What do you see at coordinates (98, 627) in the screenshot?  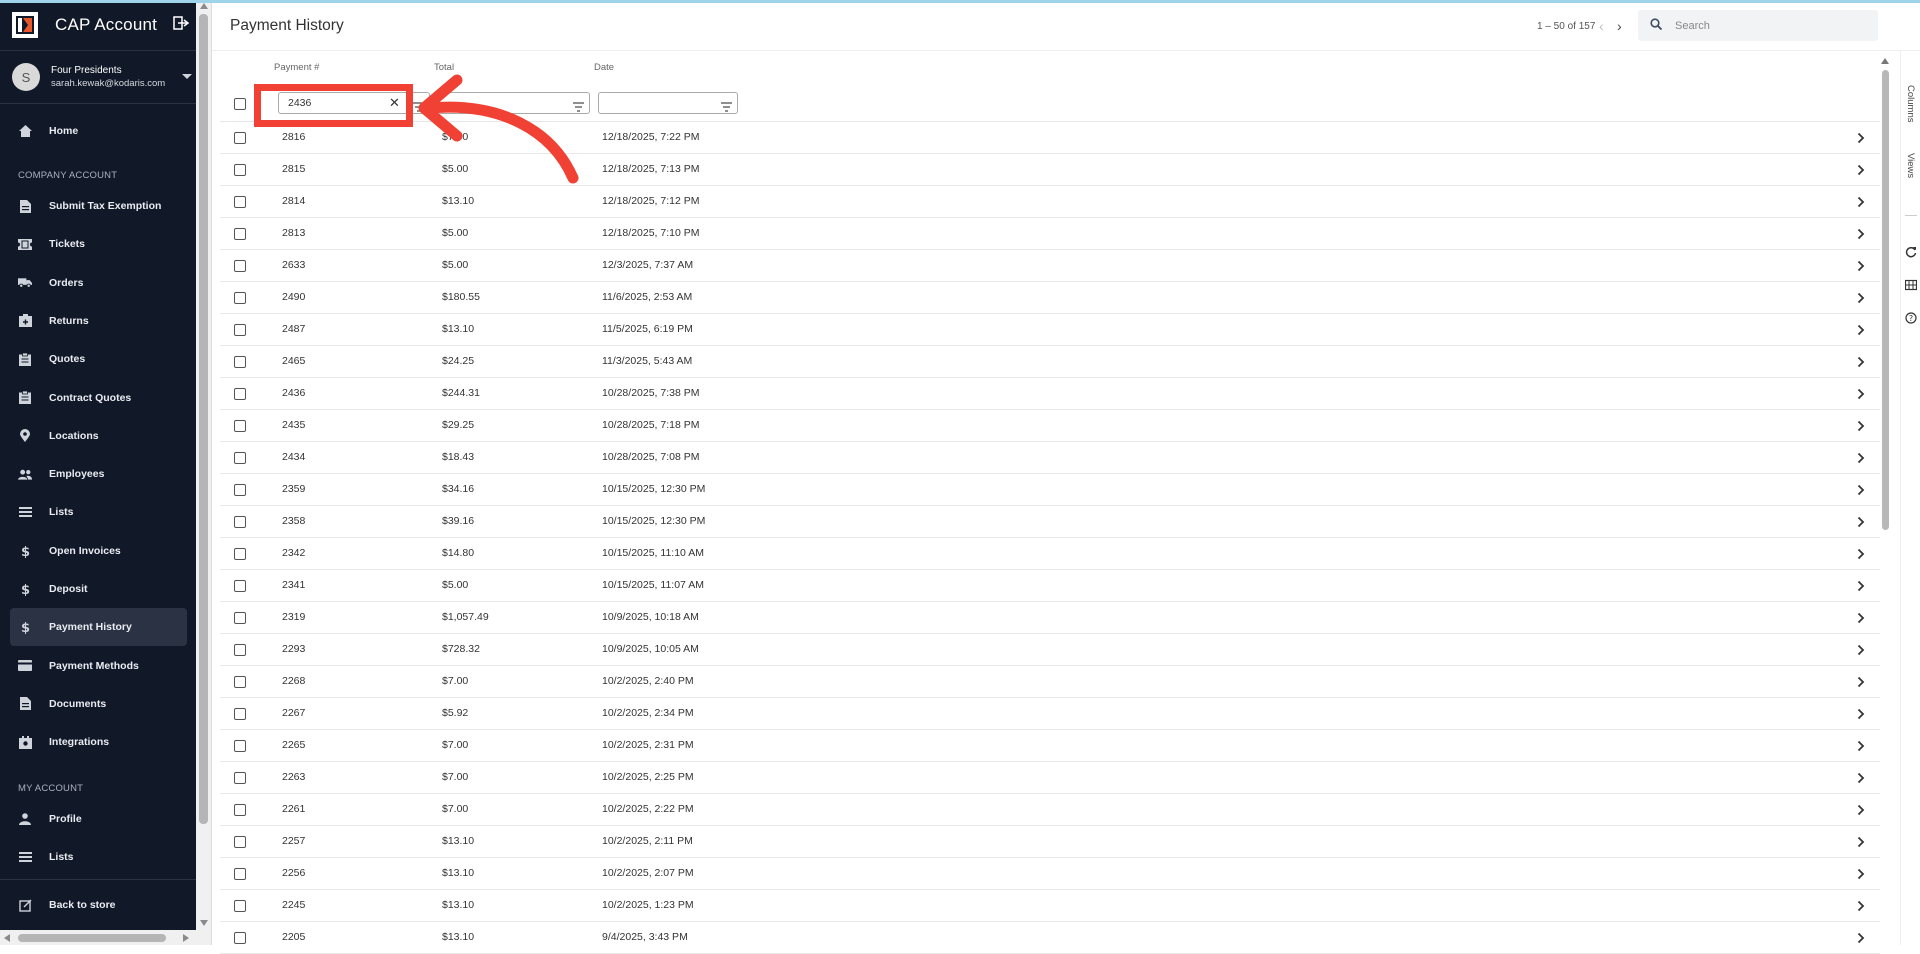 I see `sidebar-item-payment-history: $ Payment History` at bounding box center [98, 627].